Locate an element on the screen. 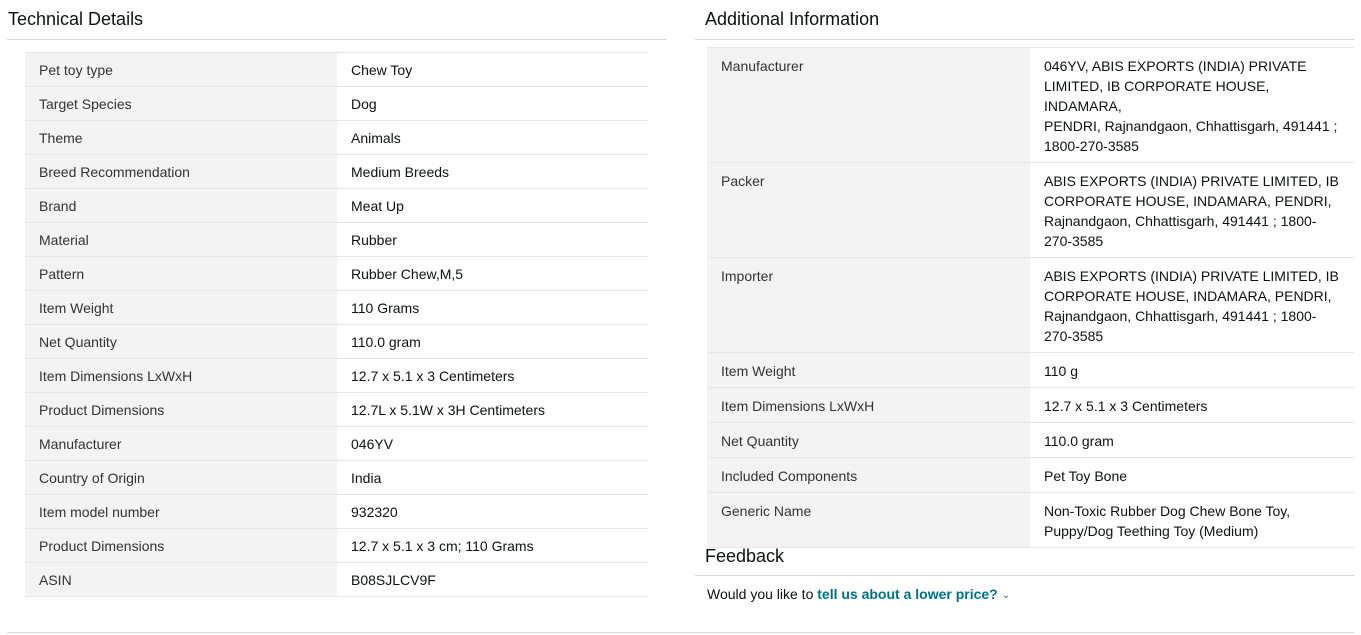 The width and height of the screenshot is (1361, 635). tech-value: 12.7 x 5.1 x 3 Centimeters is located at coordinates (492, 375).